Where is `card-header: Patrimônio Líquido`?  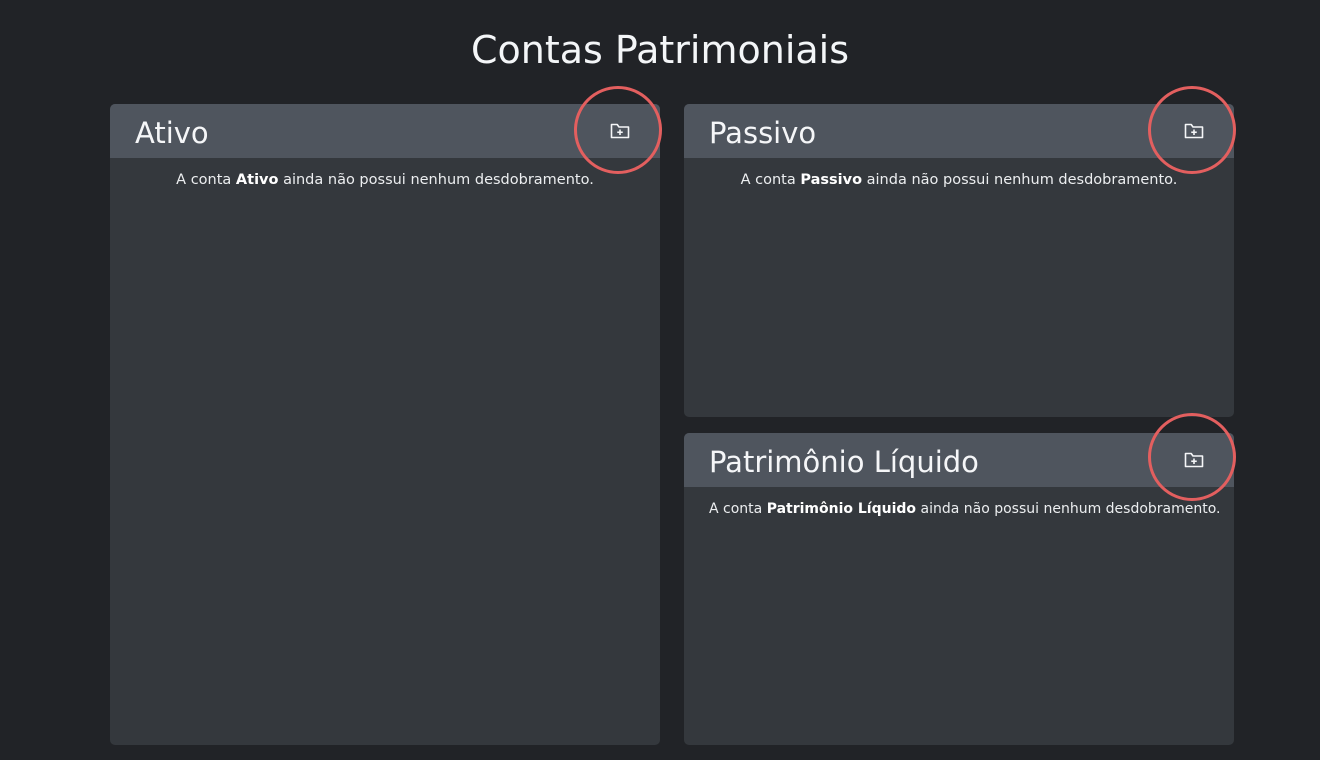
card-header: Patrimônio Líquido is located at coordinates (960, 457).